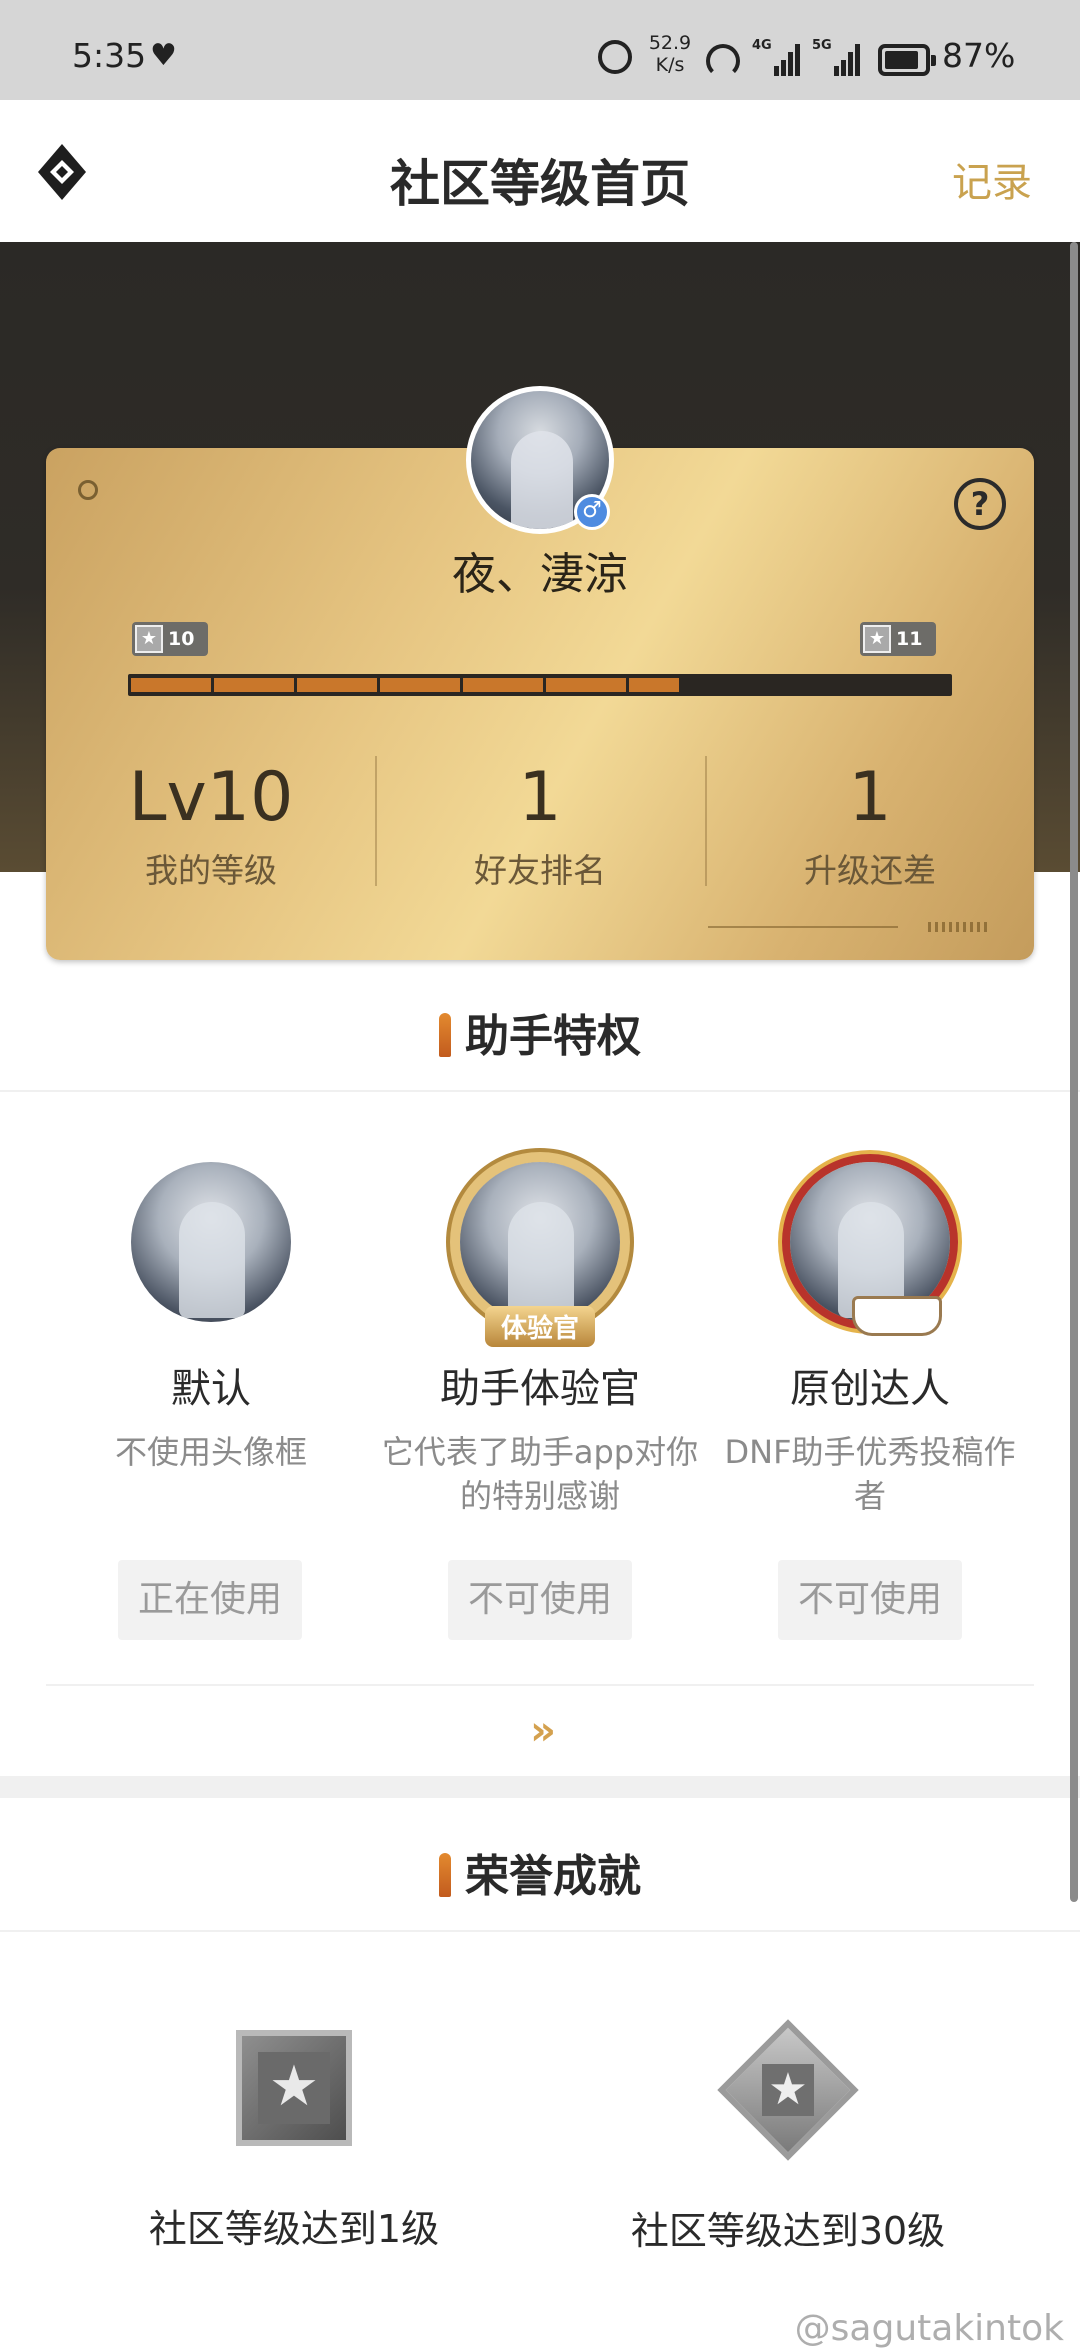 This screenshot has height=2349, width=1080. I want to click on level-progress-fill, so click(405, 685).